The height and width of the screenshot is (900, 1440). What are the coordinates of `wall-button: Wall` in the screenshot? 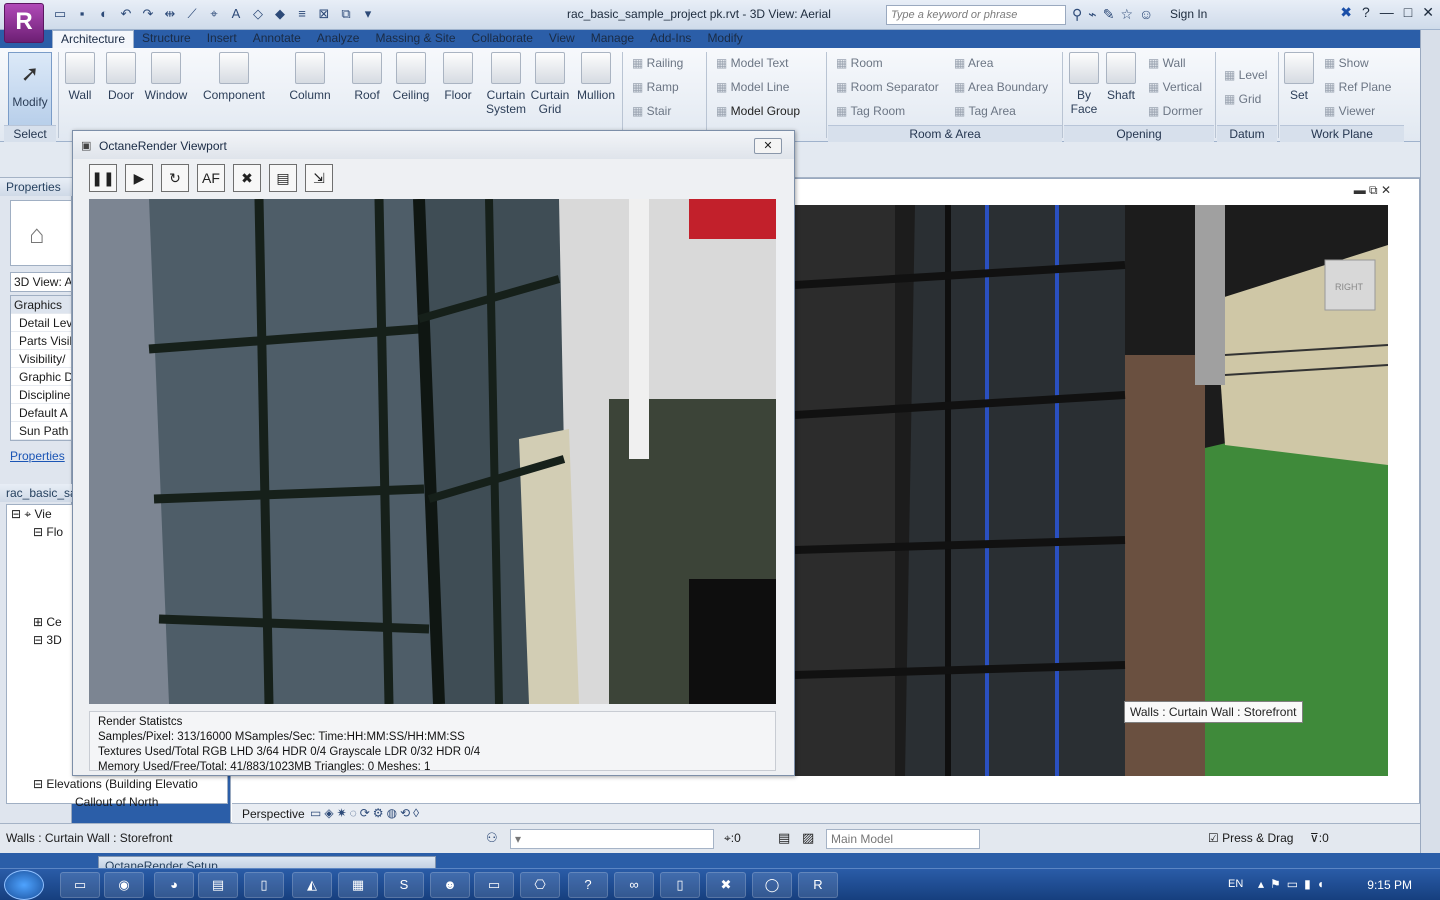 It's located at (80, 77).